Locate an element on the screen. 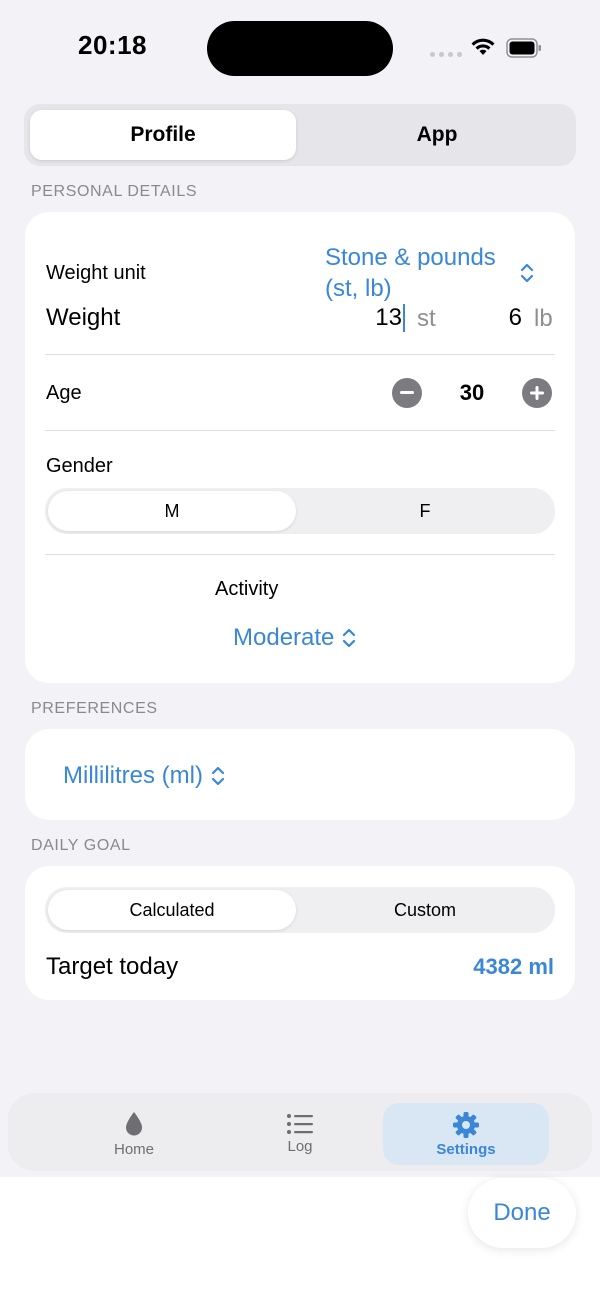  status-time: 20:18 is located at coordinates (112, 45).